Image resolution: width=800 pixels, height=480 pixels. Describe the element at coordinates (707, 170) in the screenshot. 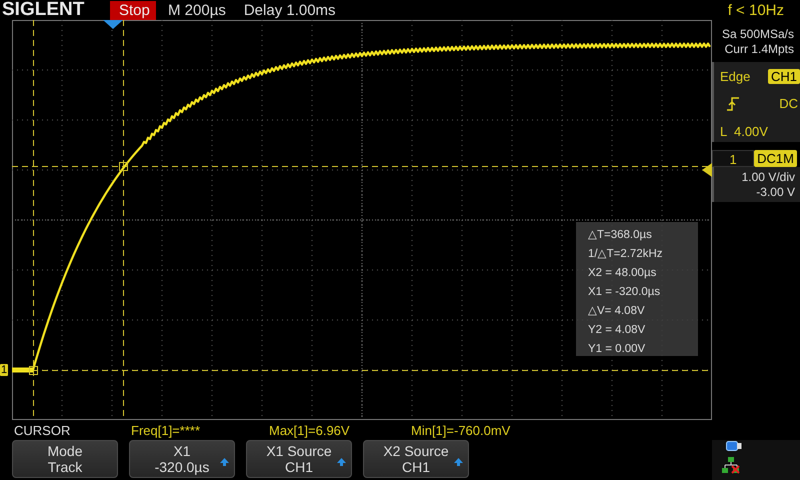

I see `trigger-level-icon` at that location.